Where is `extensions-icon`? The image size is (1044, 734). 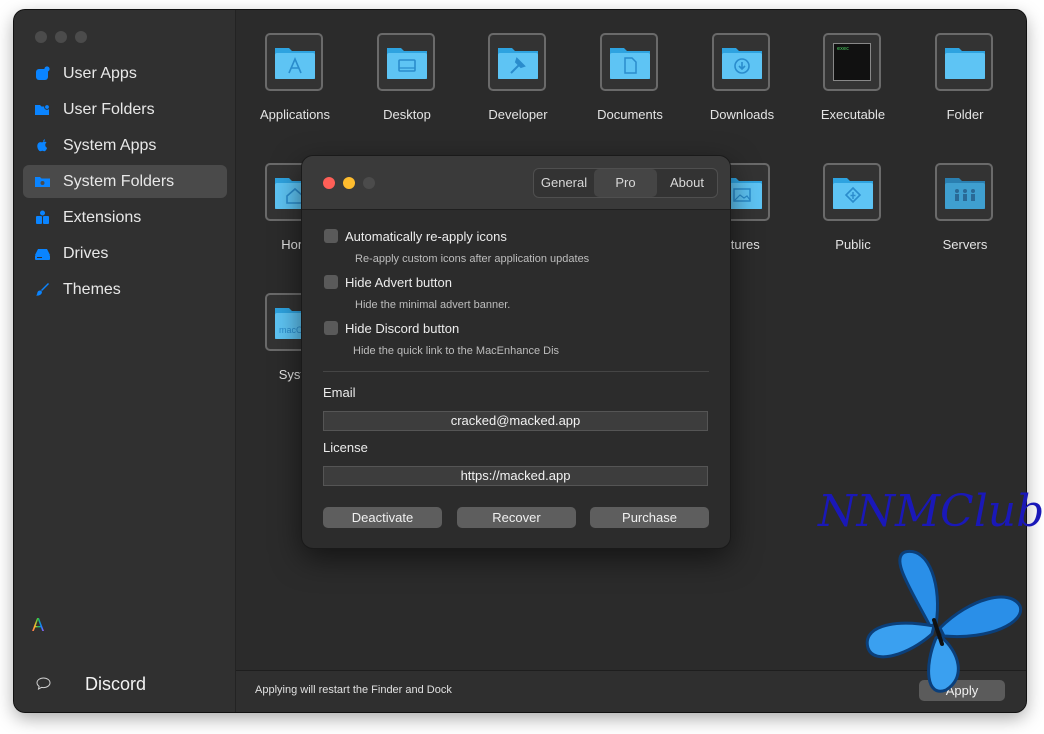
extensions-icon is located at coordinates (42, 217).